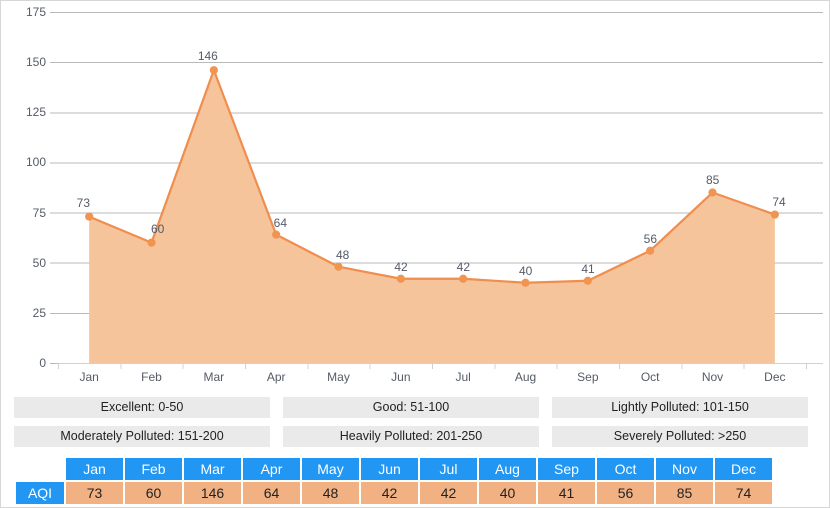  I want to click on table-body: AQI 73 60 146 64 48 42 42 40 41 56 85 74, so click(394, 493).